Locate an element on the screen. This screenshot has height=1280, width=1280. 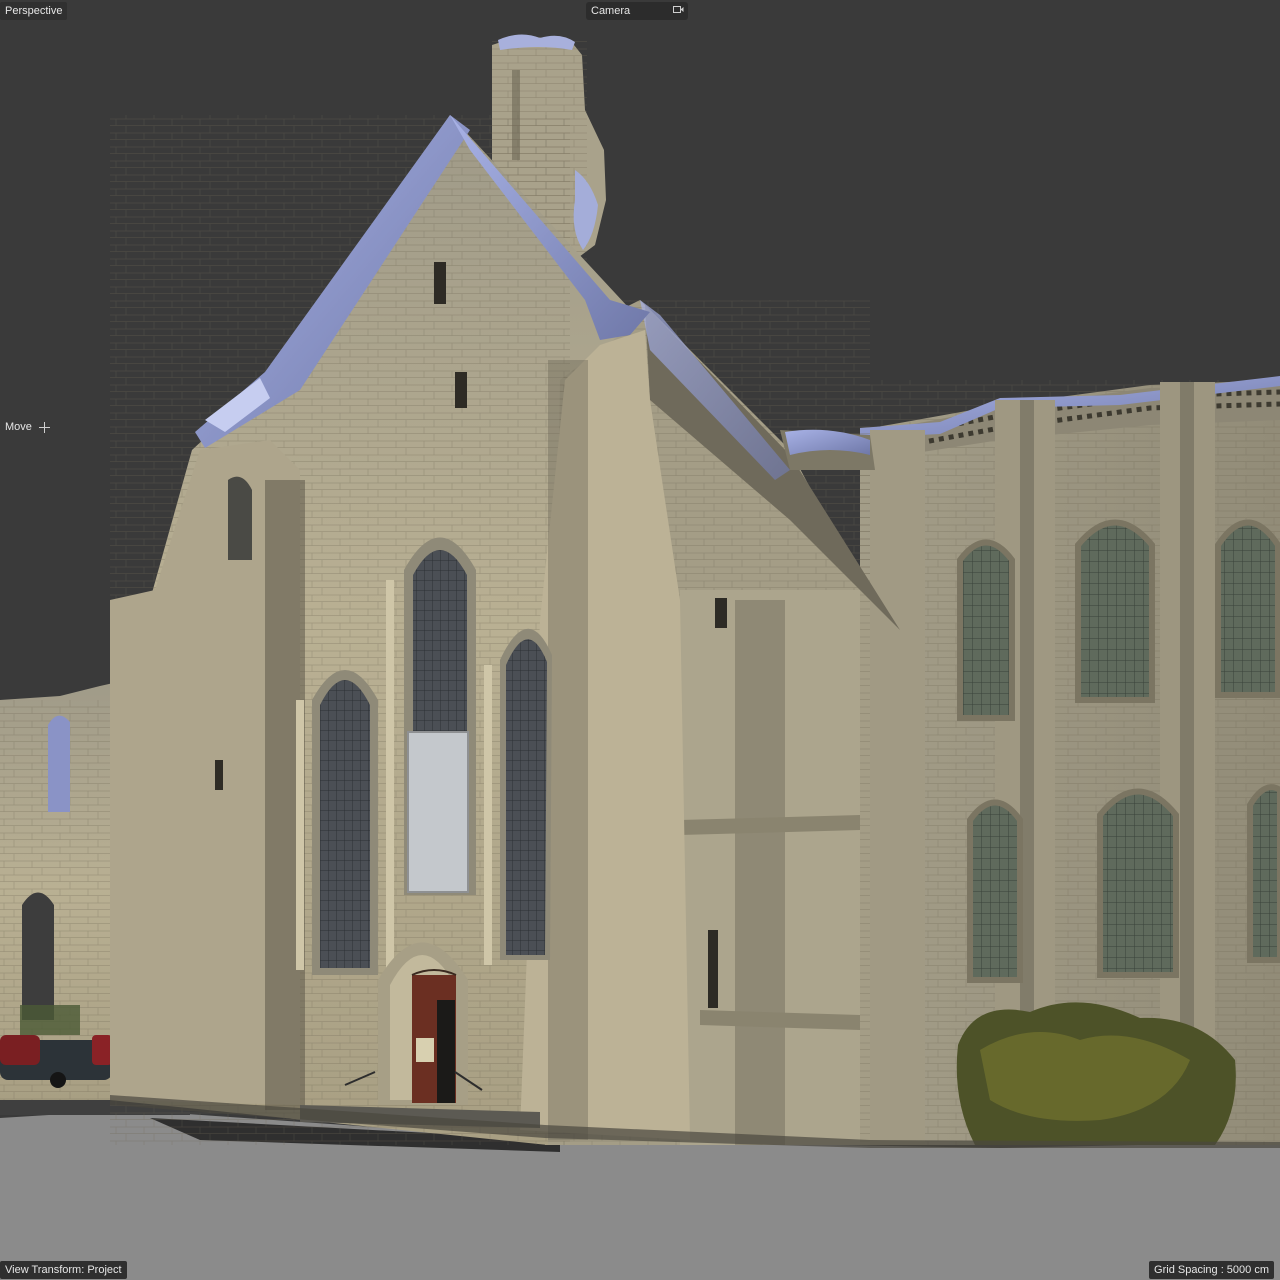
grid-spacing-status: Grid Spacing : 5000 cm is located at coordinates (1211, 1270).